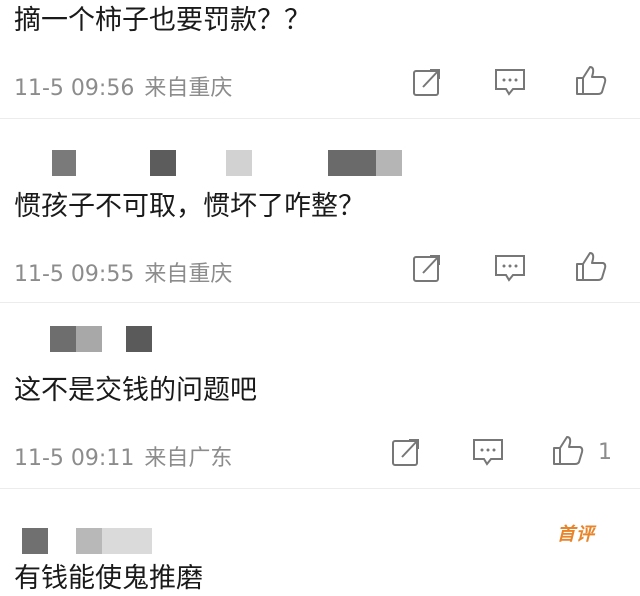  I want to click on comment-time: 11-5 09:11, so click(74, 458).